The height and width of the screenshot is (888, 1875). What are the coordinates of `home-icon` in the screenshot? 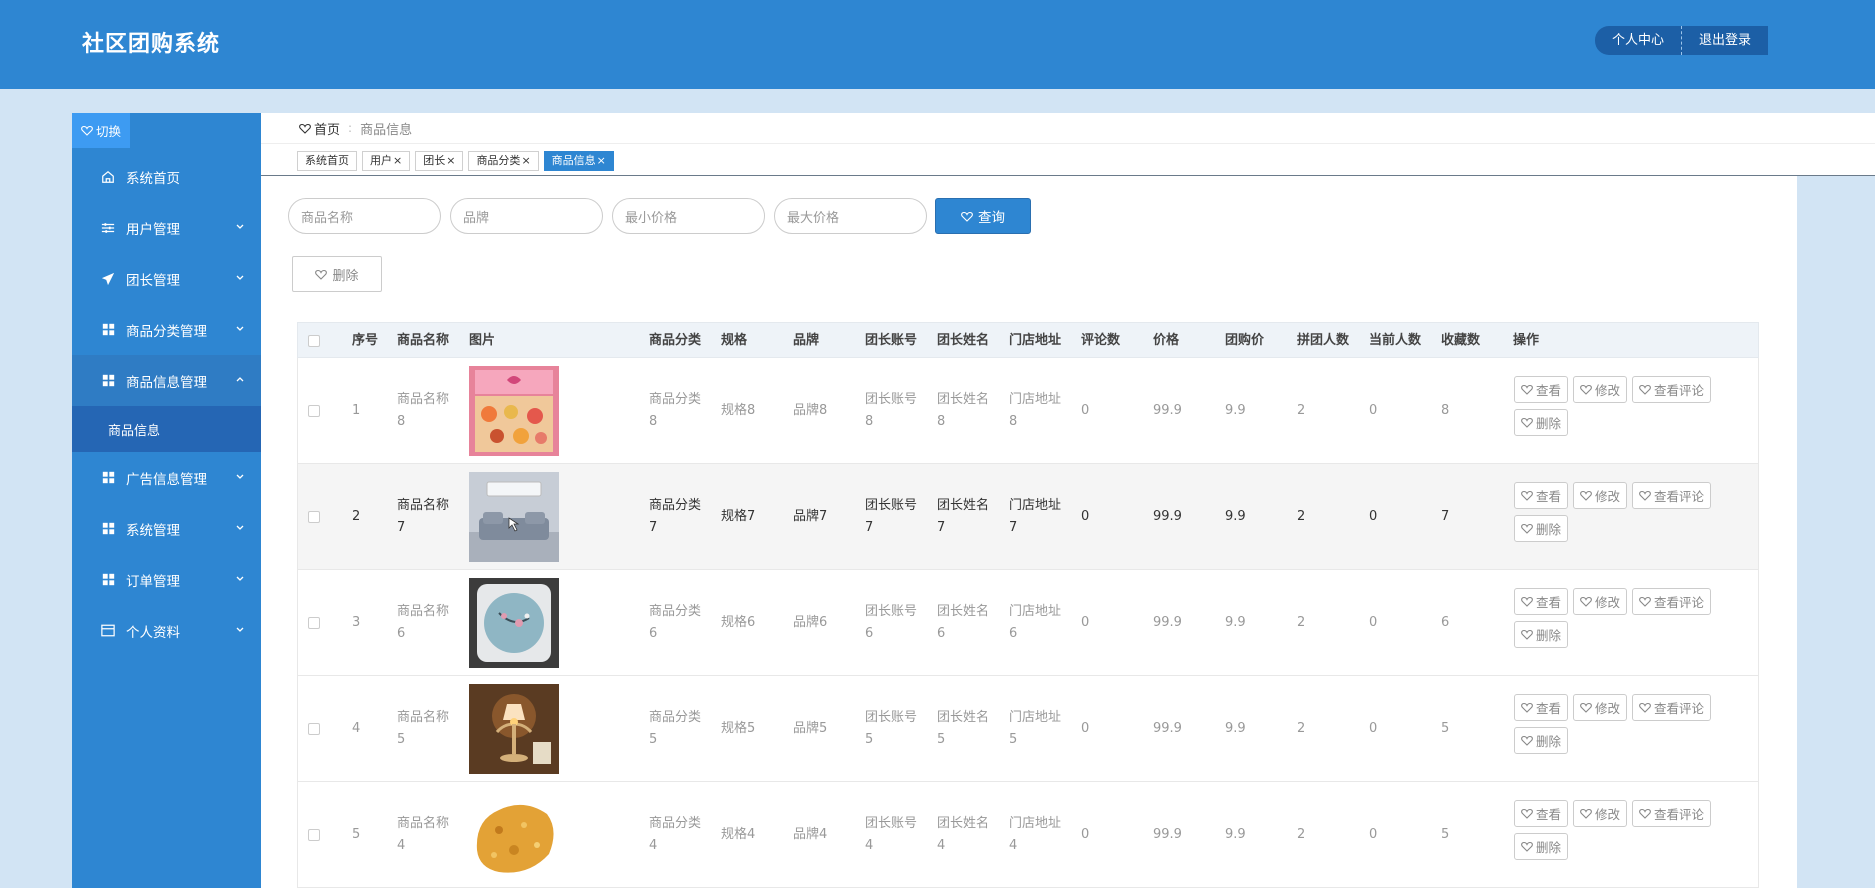 It's located at (108, 177).